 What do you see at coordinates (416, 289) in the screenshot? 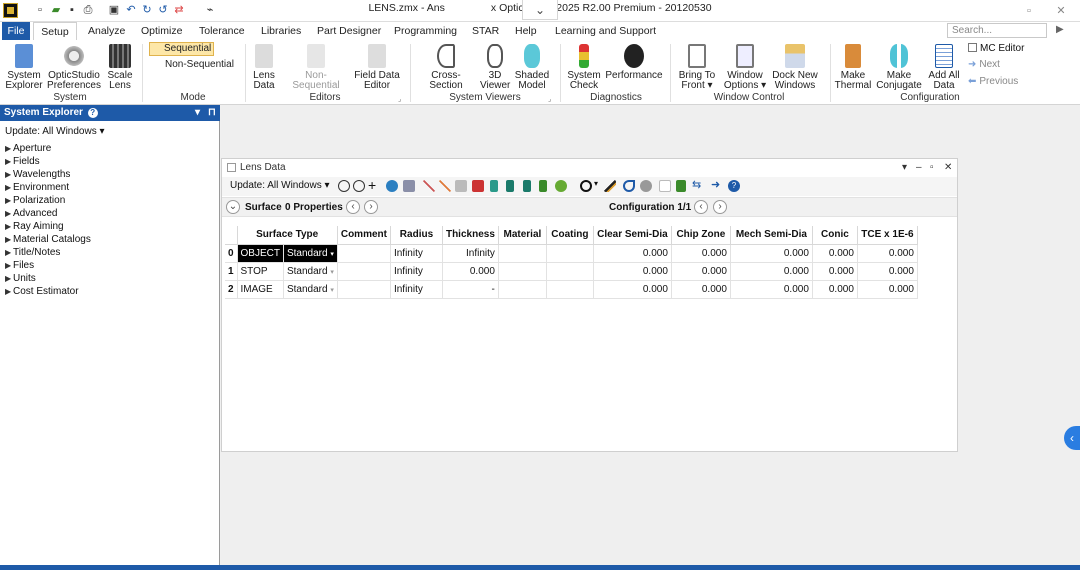
I see `radius-cell: Infinity` at bounding box center [416, 289].